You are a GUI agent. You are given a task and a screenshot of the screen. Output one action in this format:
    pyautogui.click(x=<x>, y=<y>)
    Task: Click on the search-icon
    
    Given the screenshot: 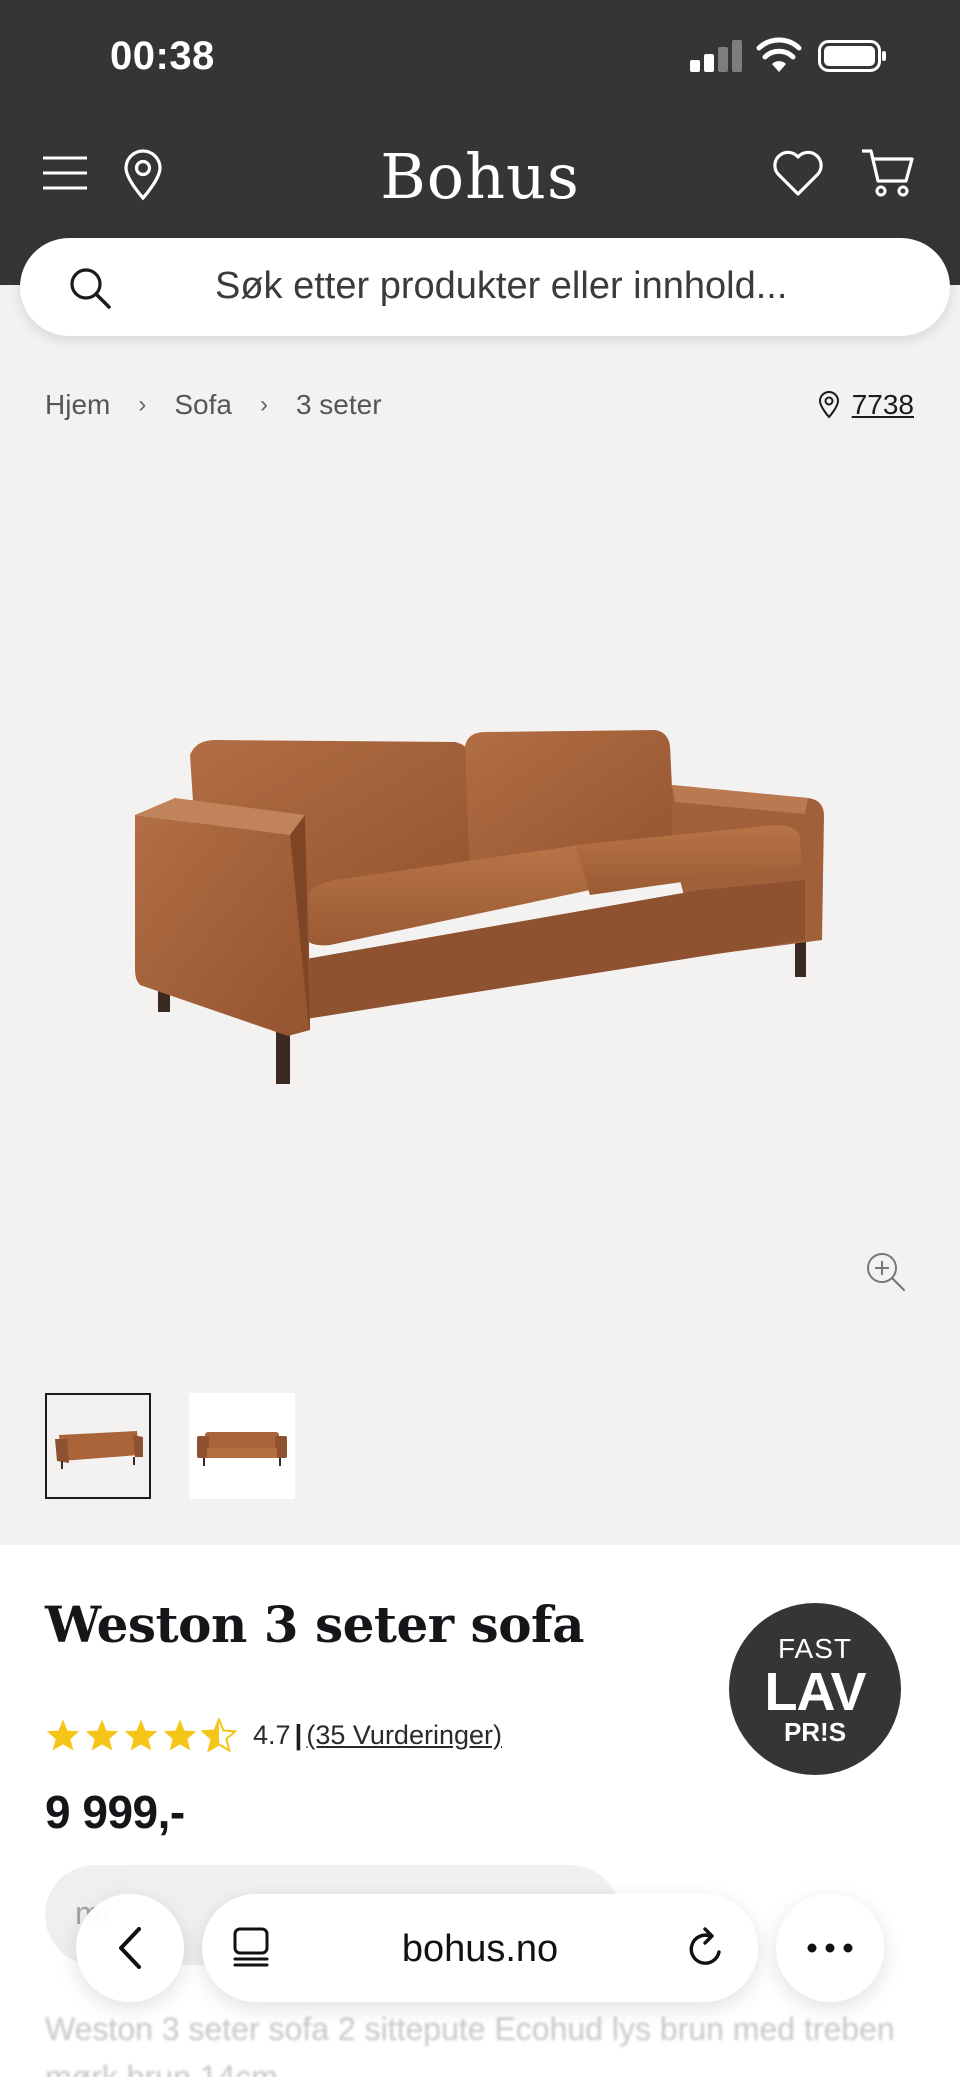 What is the action you would take?
    pyautogui.click(x=90, y=288)
    